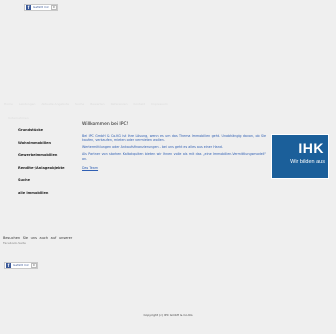  What do you see at coordinates (8, 104) in the screenshot?
I see `nav-item-home: Home` at bounding box center [8, 104].